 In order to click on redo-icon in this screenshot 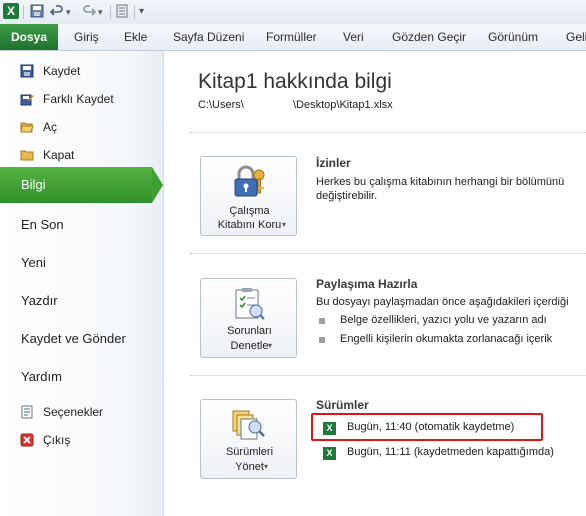, I will do `click(89, 13)`.